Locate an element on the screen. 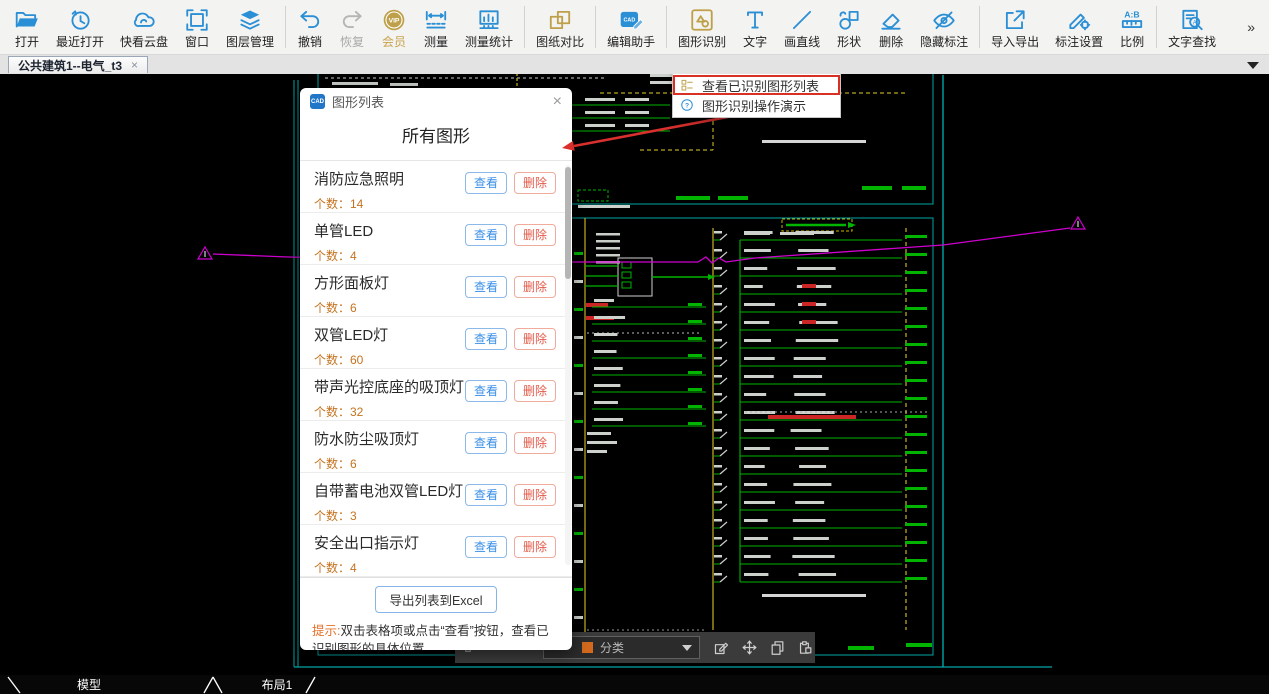  toolbar-button-undo: 撤销 is located at coordinates (310, 27).